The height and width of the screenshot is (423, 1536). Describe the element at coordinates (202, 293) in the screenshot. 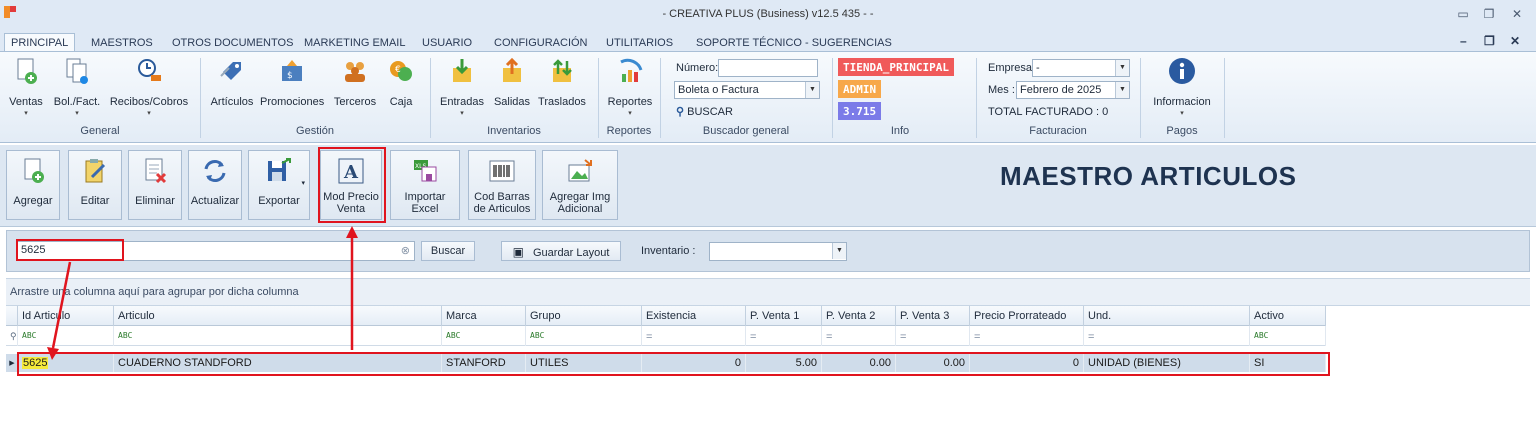

I see `annotation-arrows` at that location.